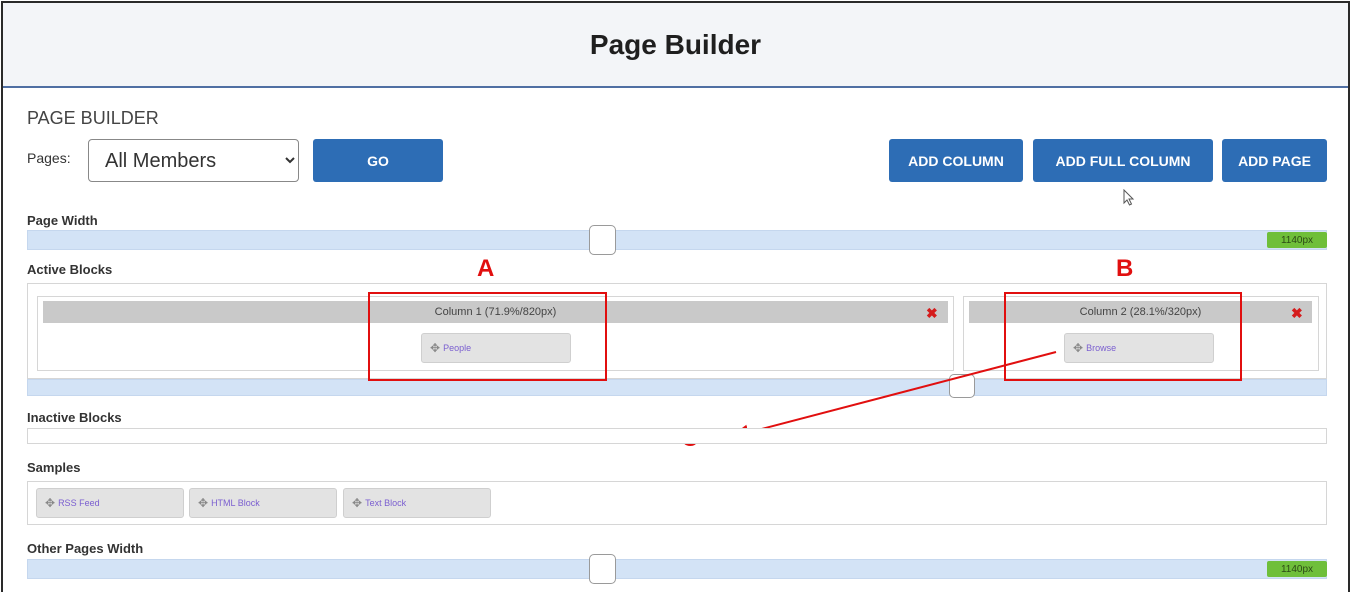  Describe the element at coordinates (677, 569) in the screenshot. I see `other-pages-width-slider: 1140px` at that location.